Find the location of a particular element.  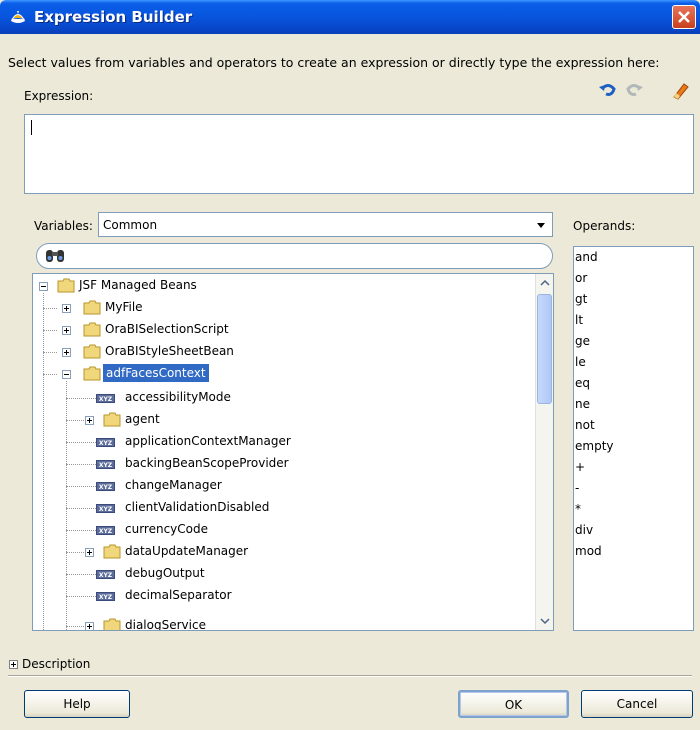

tree-row: XYZ decimalSeparator is located at coordinates (283, 596).